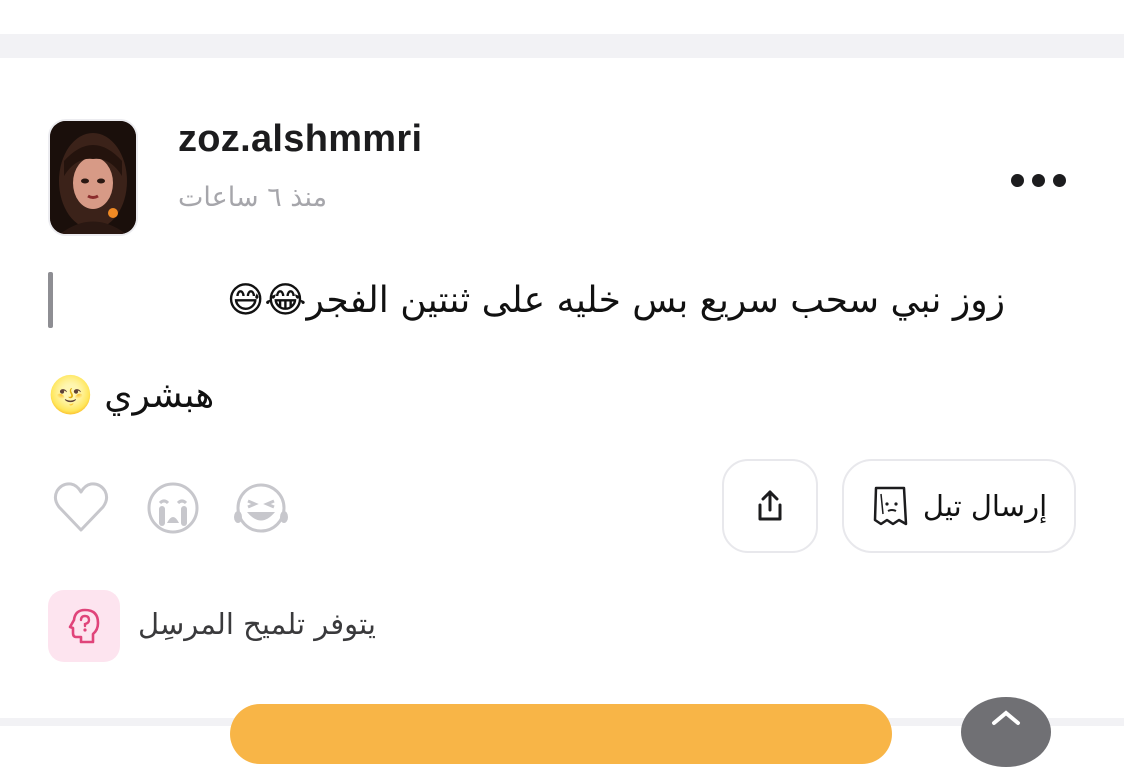 The width and height of the screenshot is (1124, 767). What do you see at coordinates (253, 197) in the screenshot?
I see `post-timestamp: منذ ٦ ساعات` at bounding box center [253, 197].